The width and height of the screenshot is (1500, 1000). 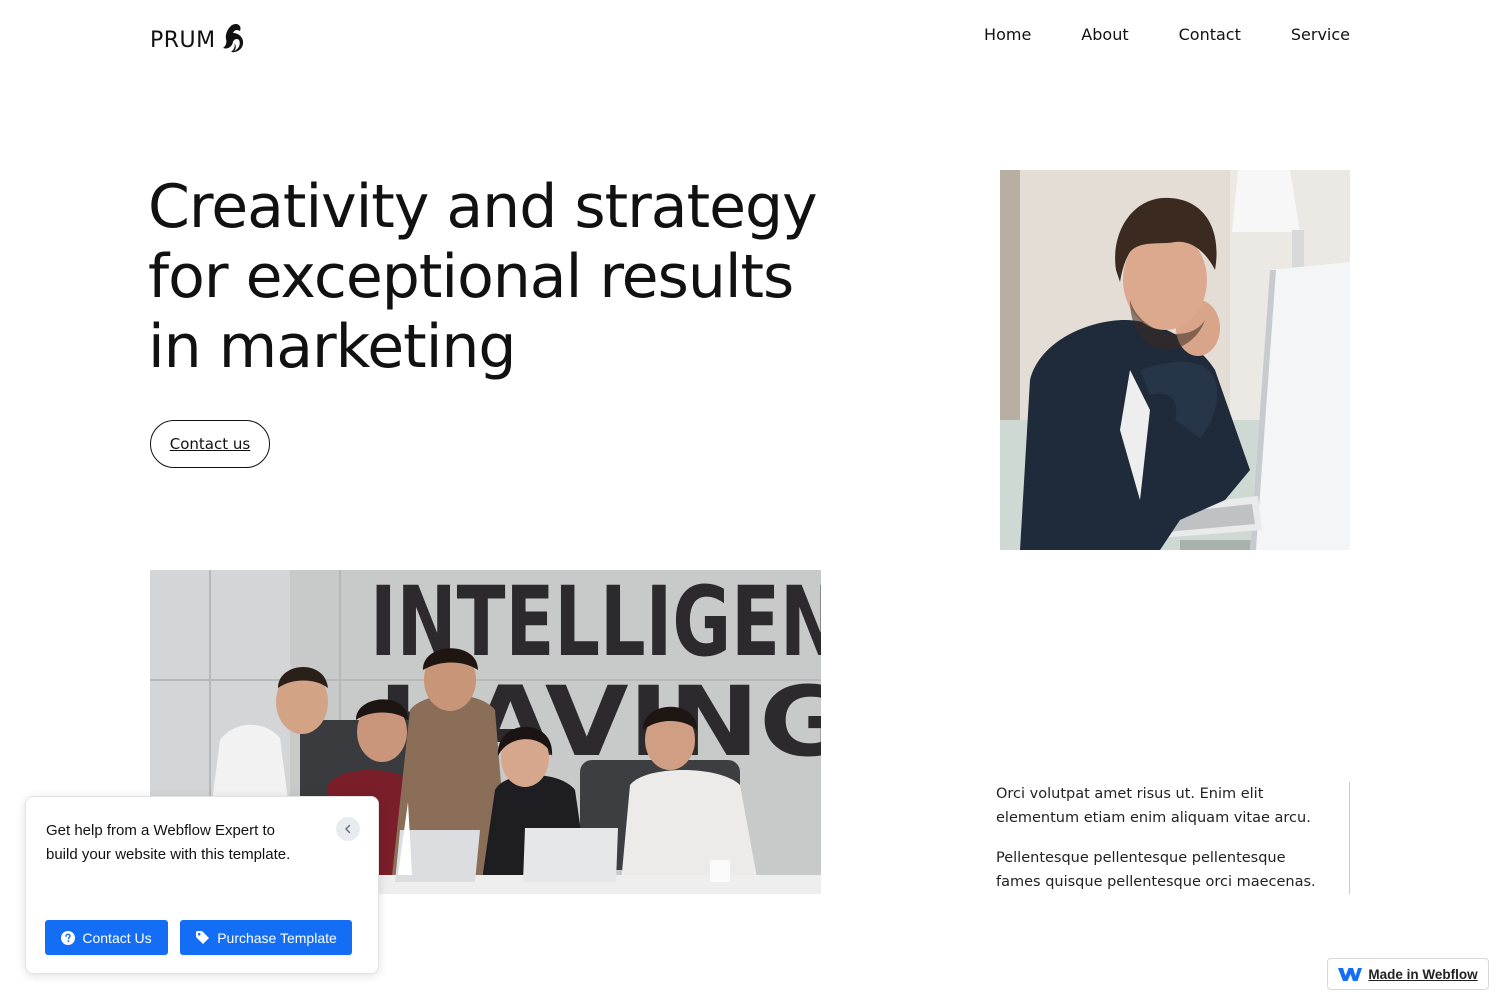 I want to click on tag-icon, so click(x=203, y=937).